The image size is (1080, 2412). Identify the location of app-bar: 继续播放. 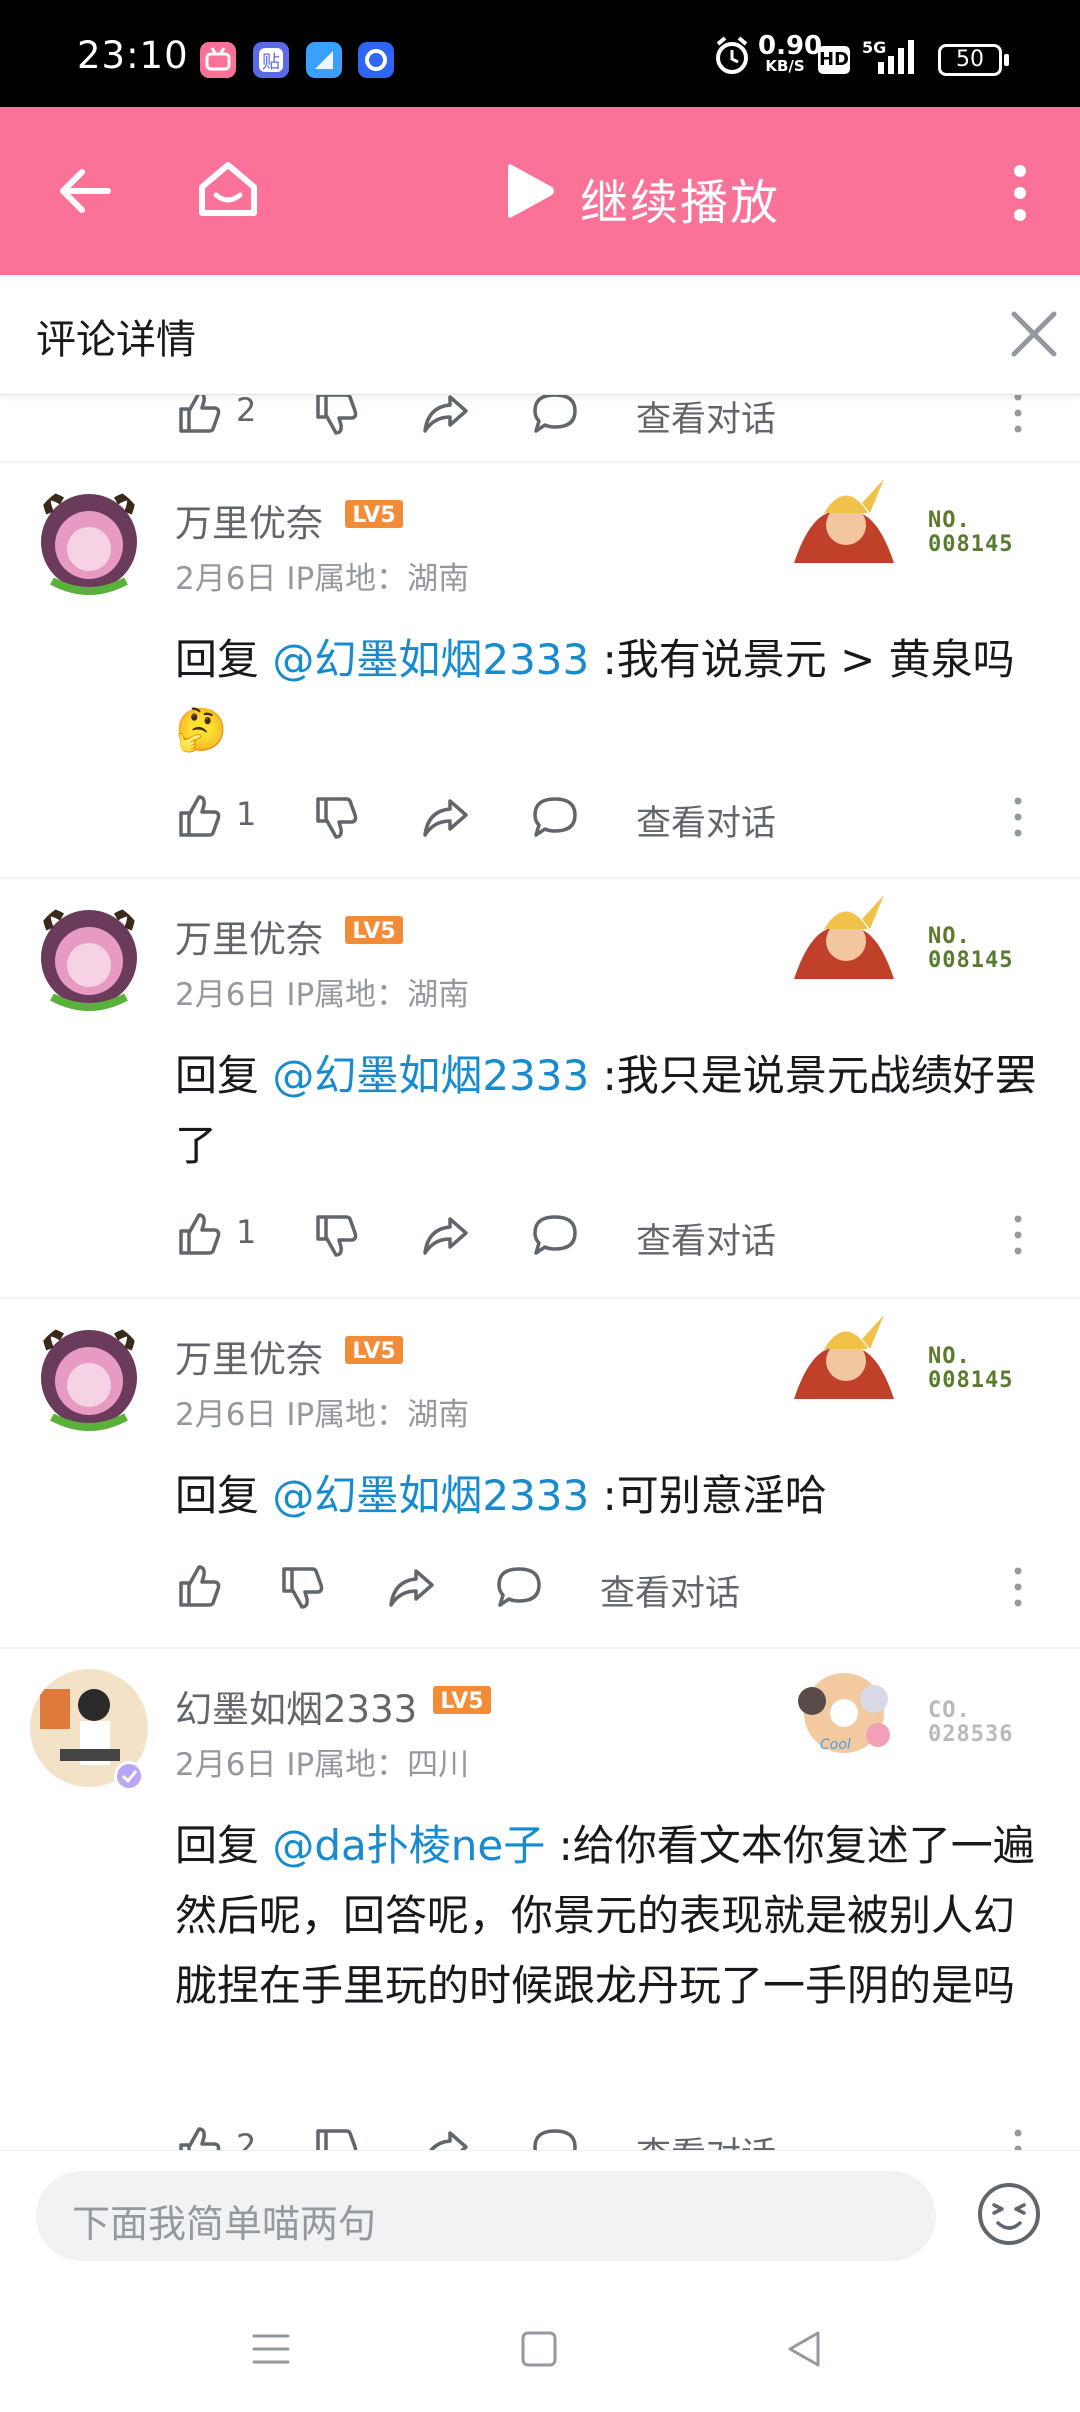
(540, 191).